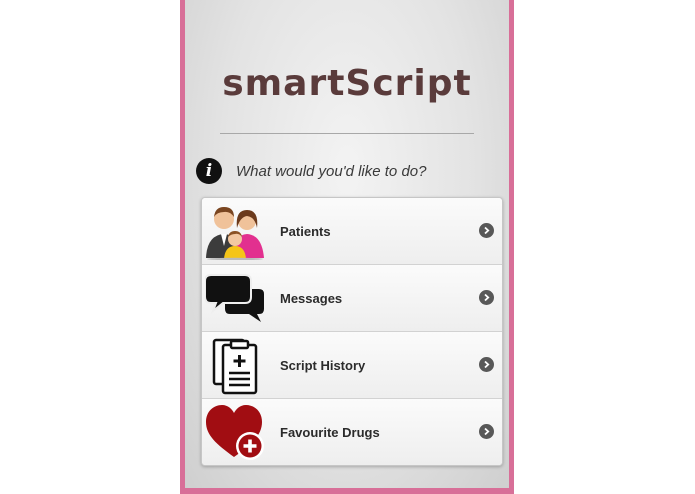 The width and height of the screenshot is (695, 494). What do you see at coordinates (235, 432) in the screenshot?
I see `favourite-drugs-icon` at bounding box center [235, 432].